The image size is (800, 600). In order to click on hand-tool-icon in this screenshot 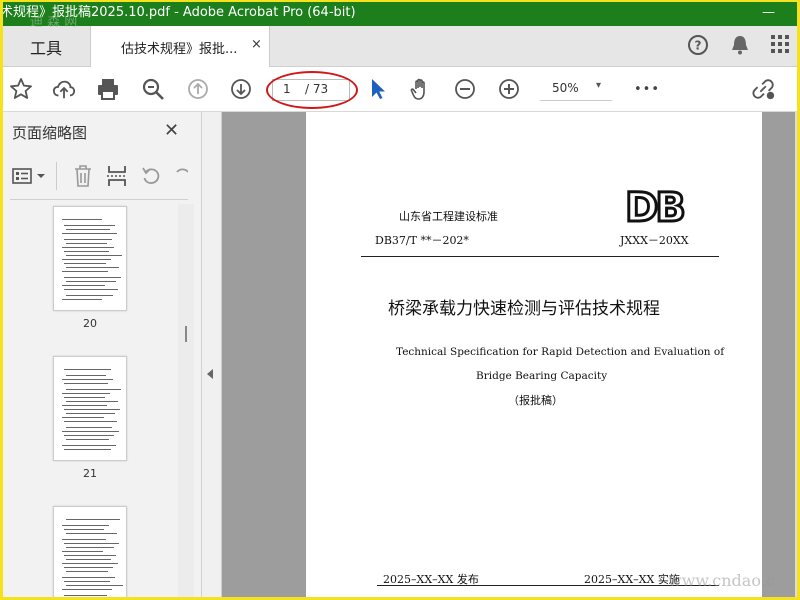, I will do `click(421, 89)`.